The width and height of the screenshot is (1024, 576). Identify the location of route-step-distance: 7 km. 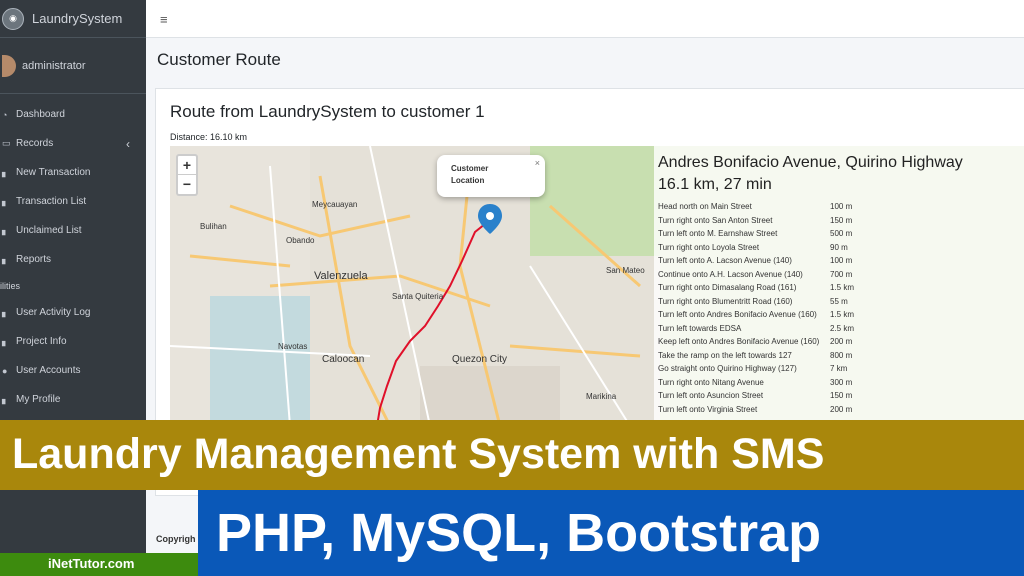
(839, 368).